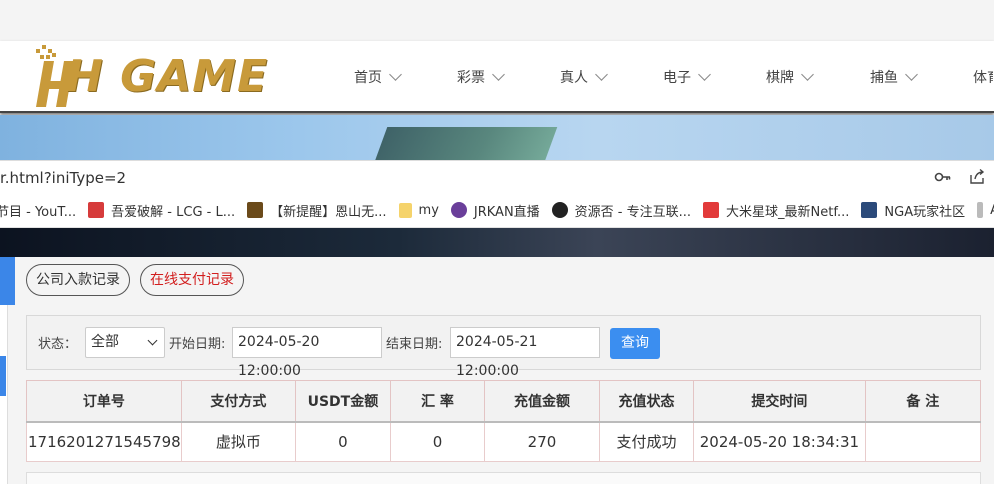 The width and height of the screenshot is (994, 484). I want to click on ac-icon, so click(980, 210).